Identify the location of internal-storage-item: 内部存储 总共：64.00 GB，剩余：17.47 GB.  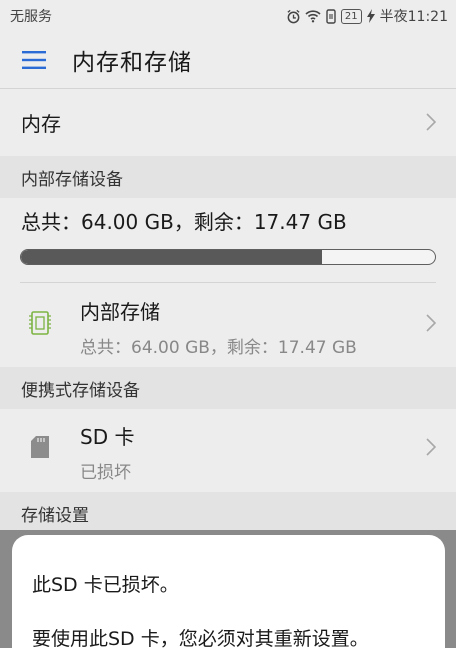
(228, 324).